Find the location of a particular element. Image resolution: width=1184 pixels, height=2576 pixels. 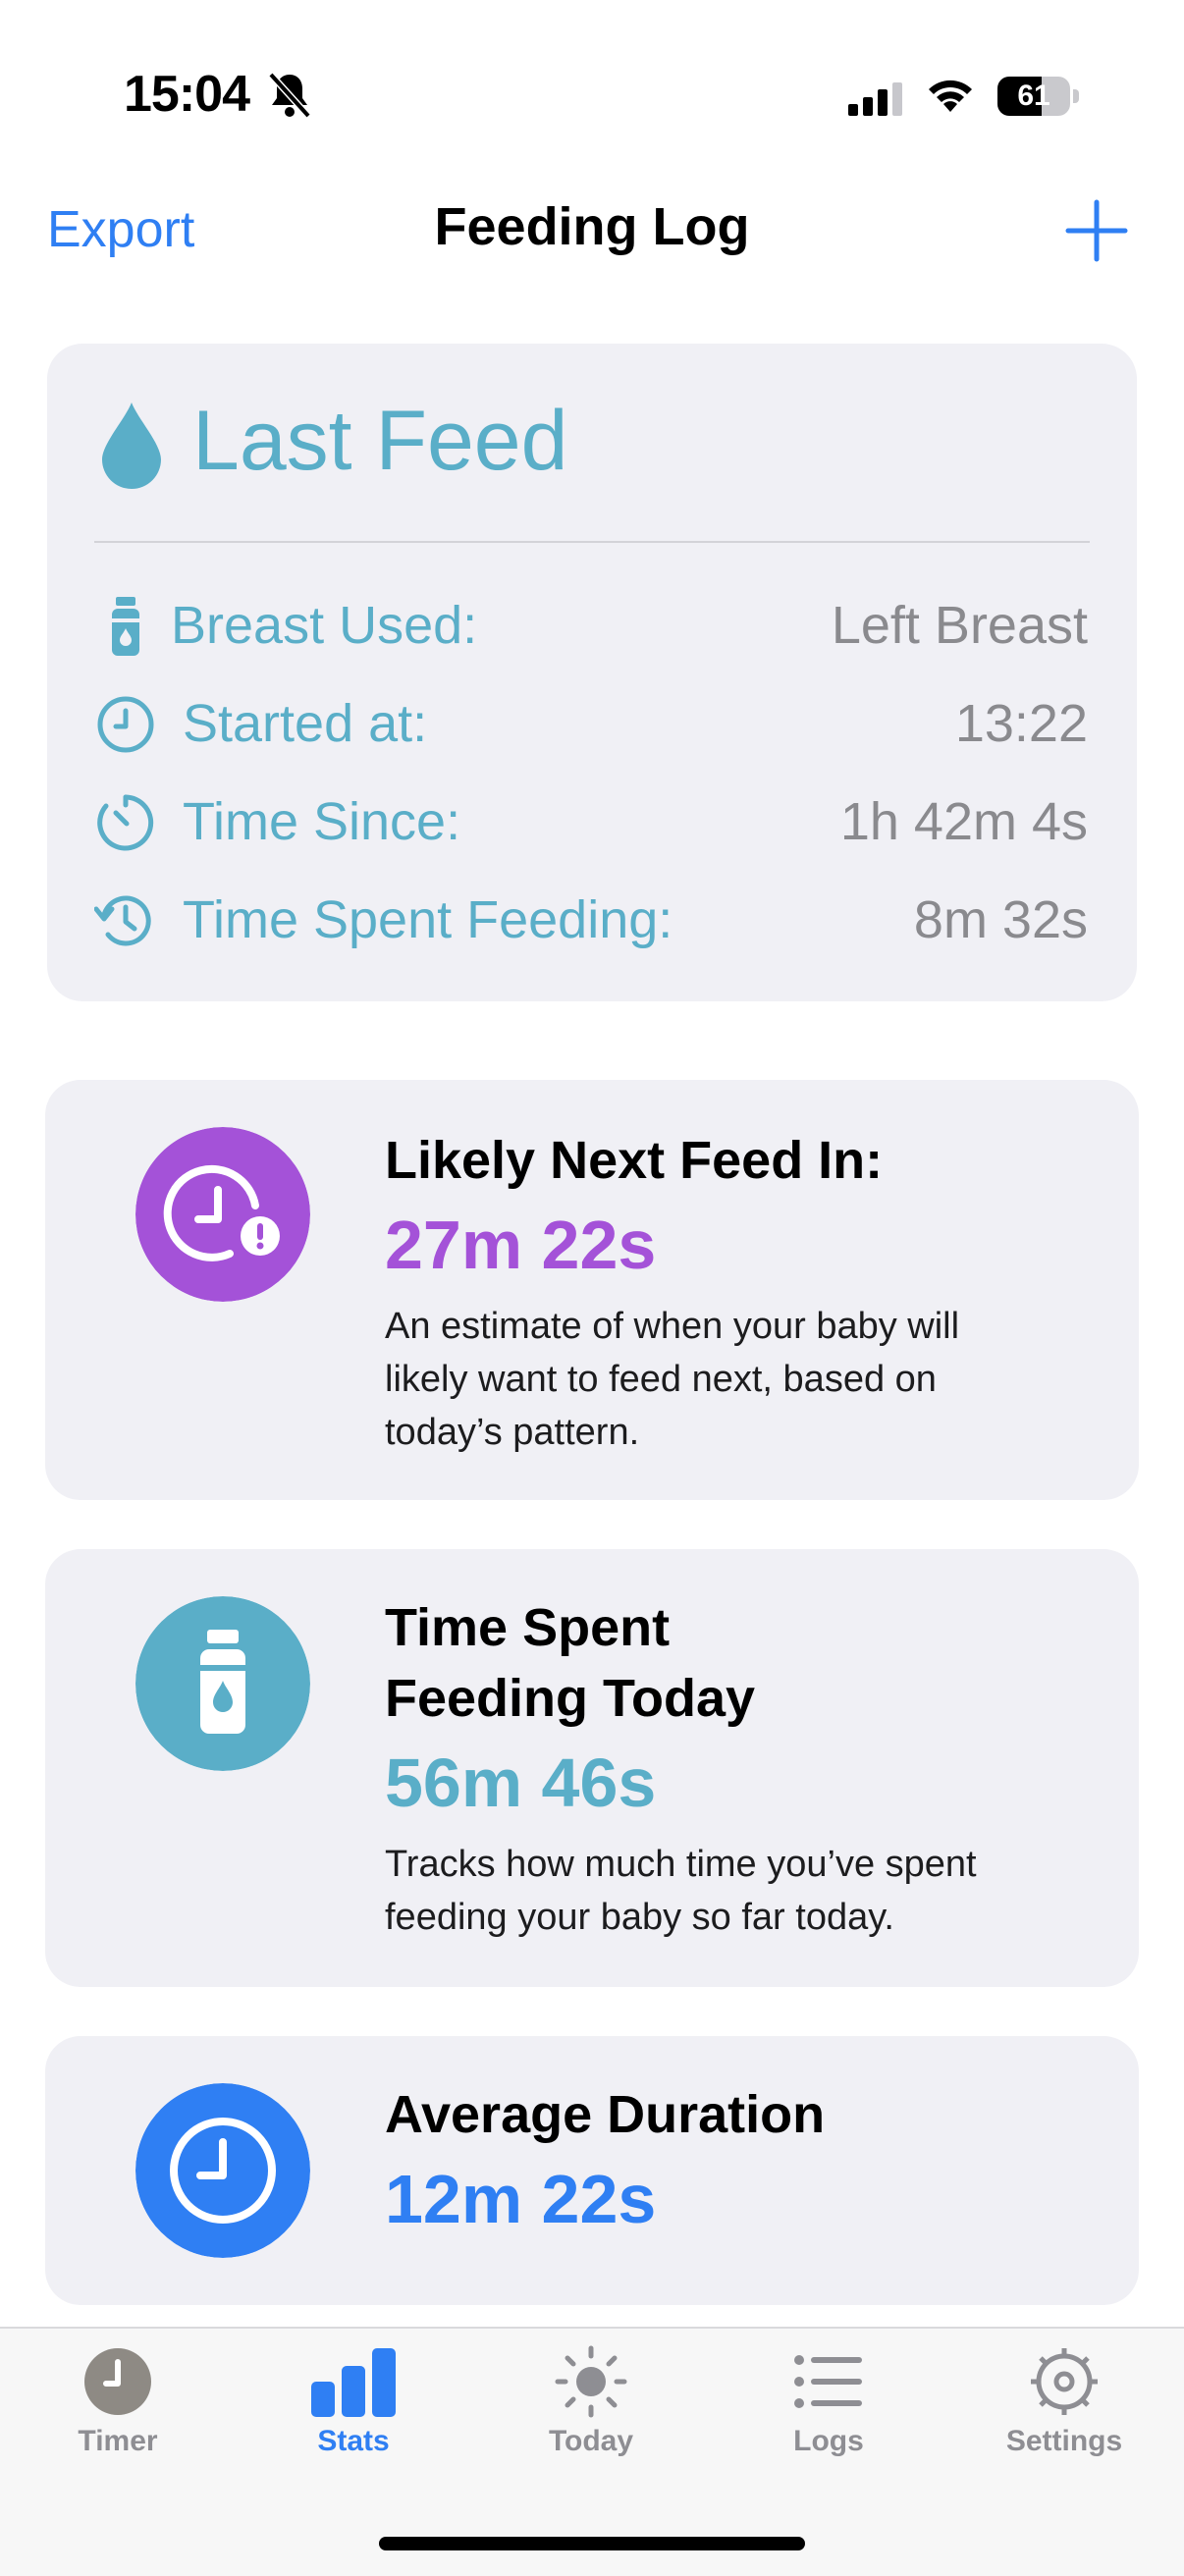

time-spent-today-value: 56m 46s is located at coordinates (521, 1782).